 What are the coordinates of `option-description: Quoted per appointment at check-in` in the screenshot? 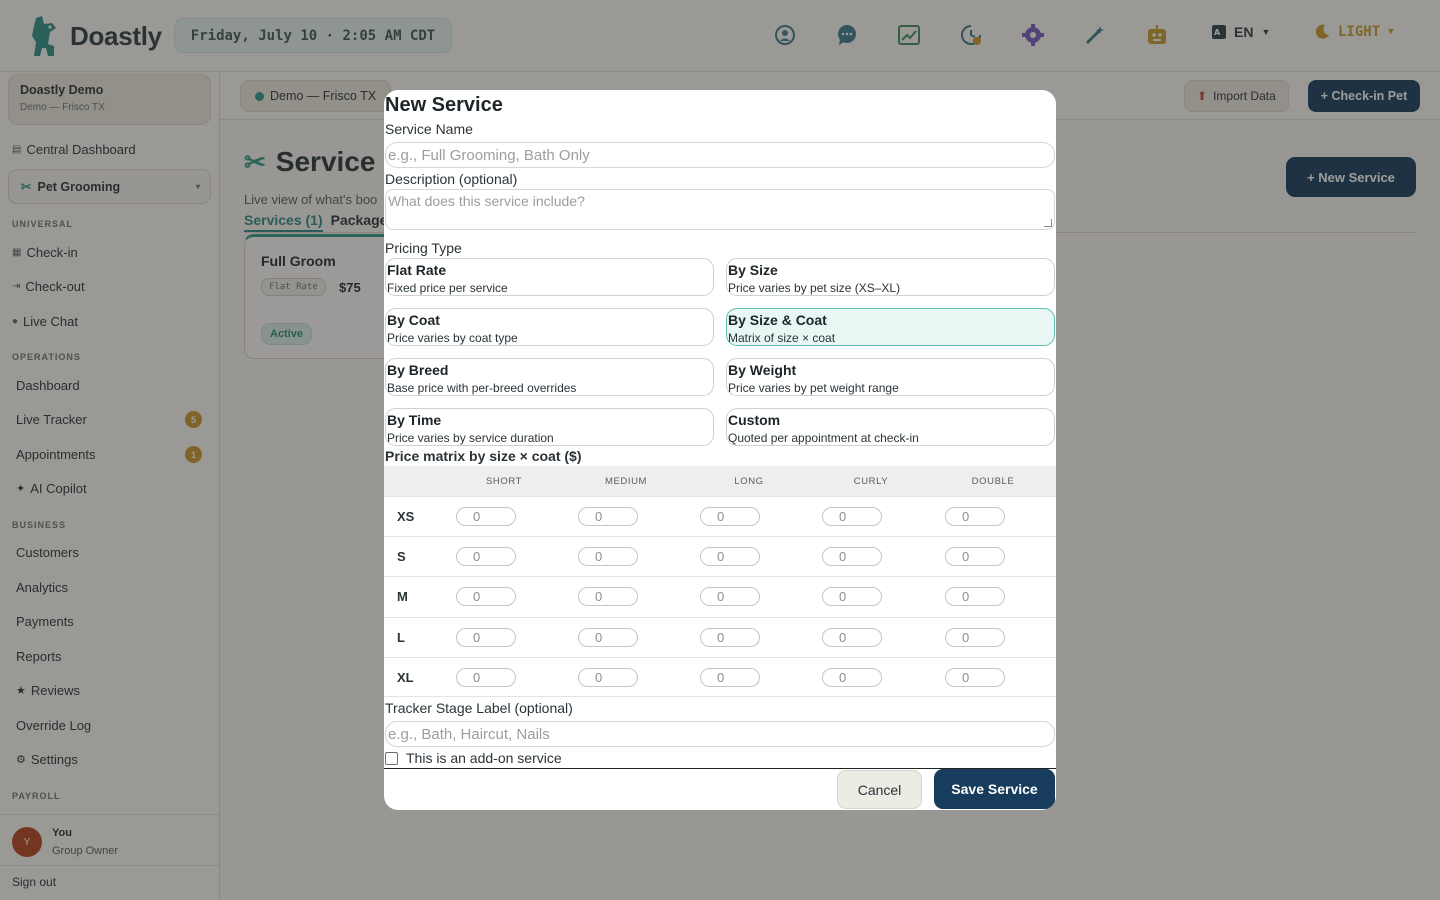 It's located at (823, 438).